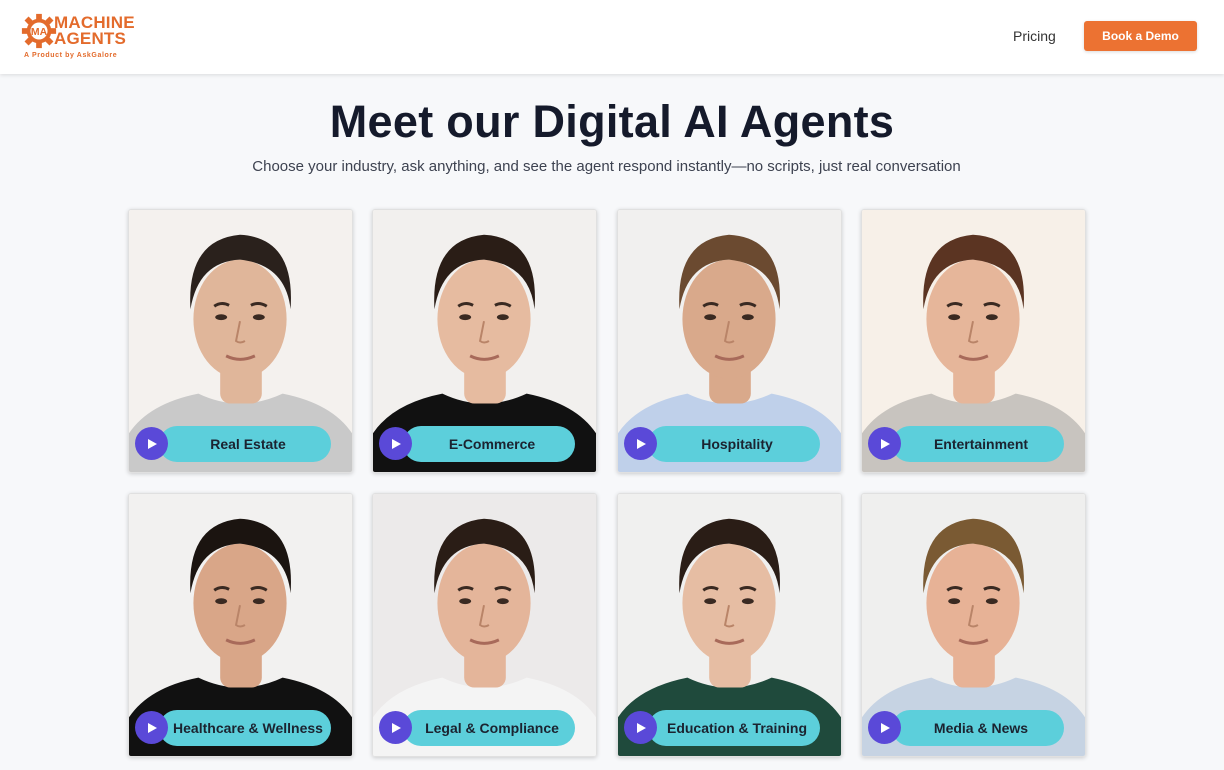 The height and width of the screenshot is (770, 1224). Describe the element at coordinates (245, 444) in the screenshot. I see `agent-label: Real Estate` at that location.